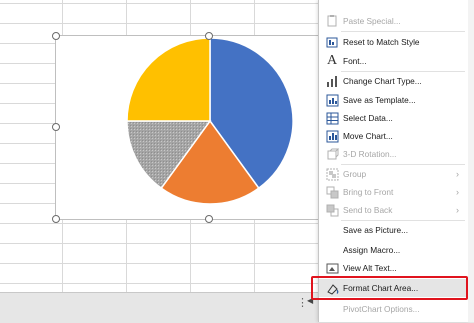 Image resolution: width=474 pixels, height=323 pixels. I want to click on bring-front-icon, so click(332, 192).